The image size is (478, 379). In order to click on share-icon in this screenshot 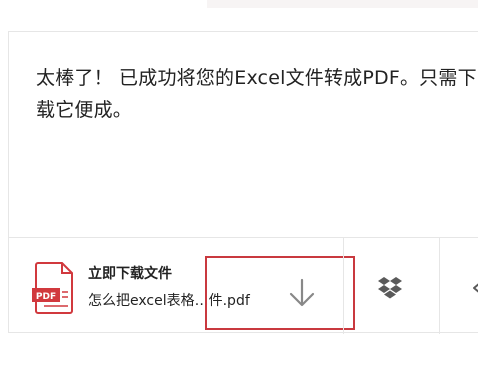, I will do `click(475, 288)`.